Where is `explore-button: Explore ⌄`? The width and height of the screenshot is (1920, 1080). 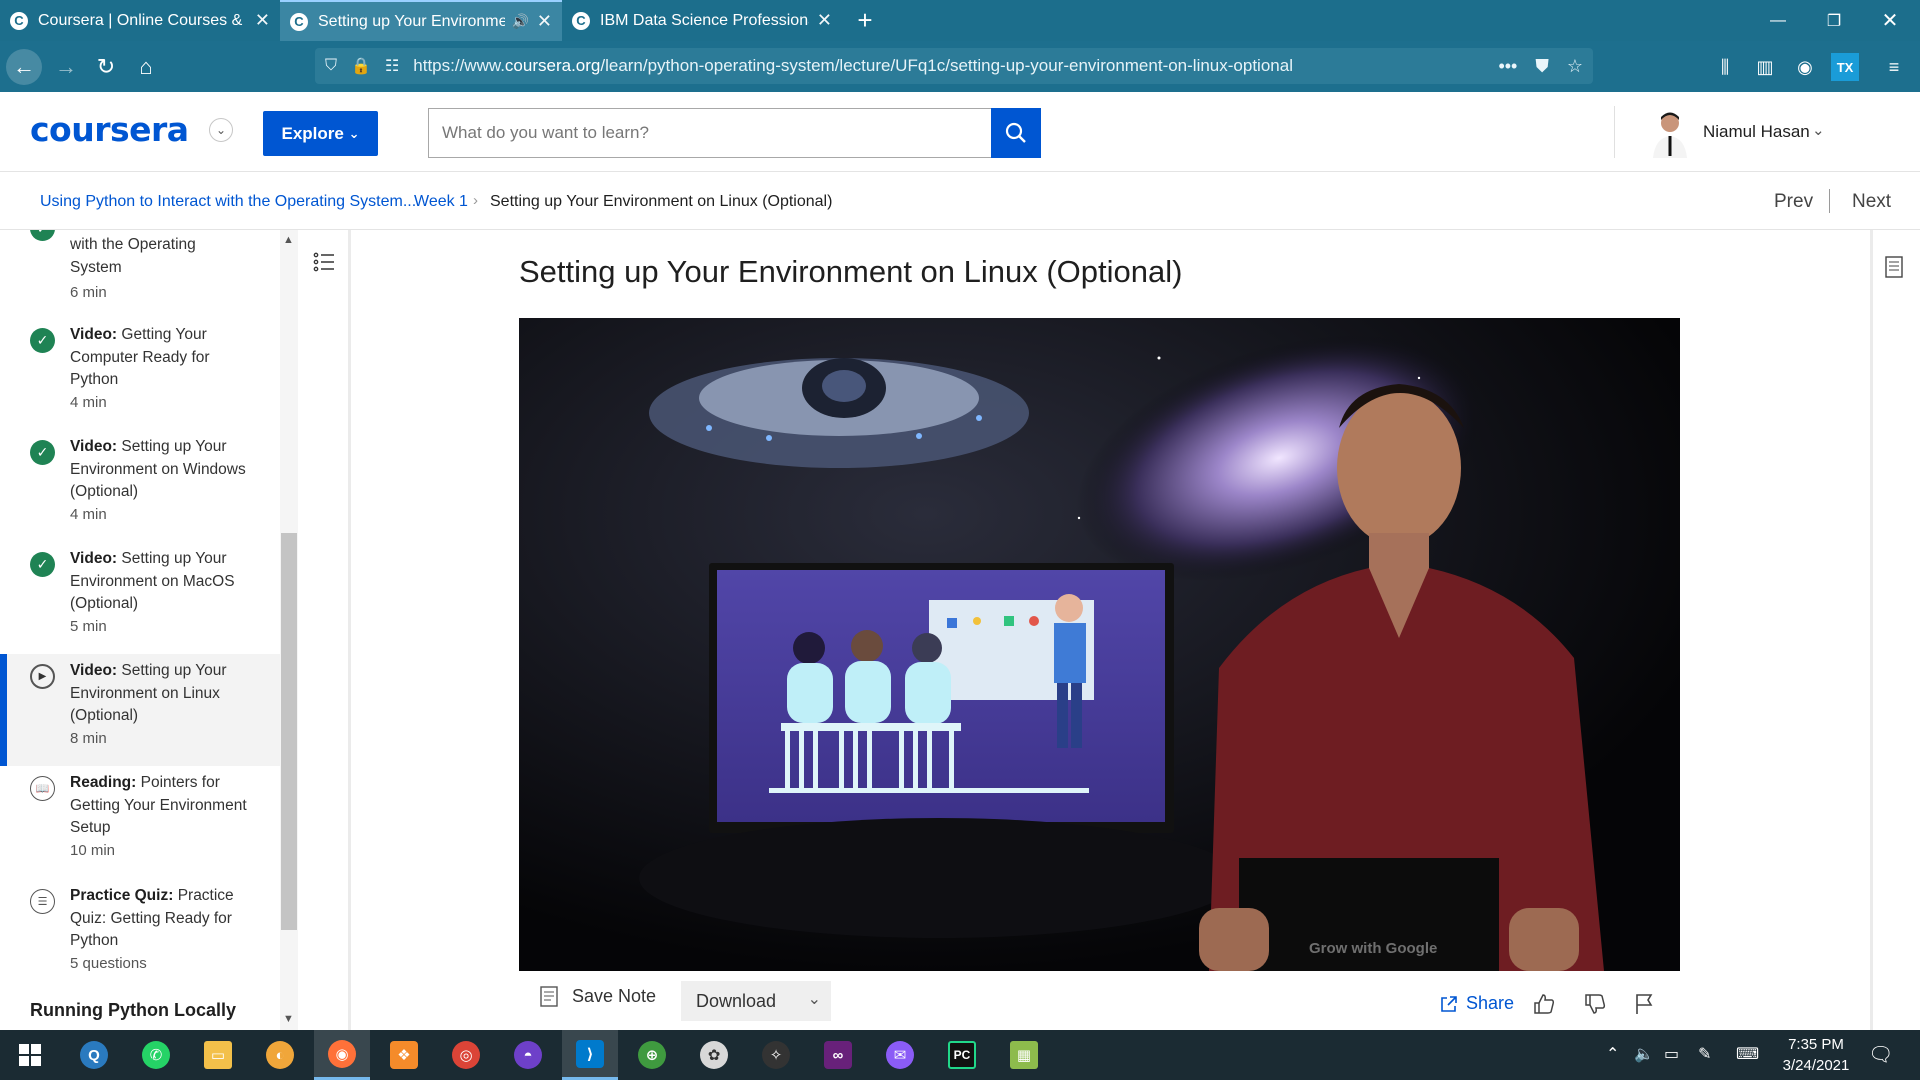
explore-button: Explore ⌄ is located at coordinates (320, 133).